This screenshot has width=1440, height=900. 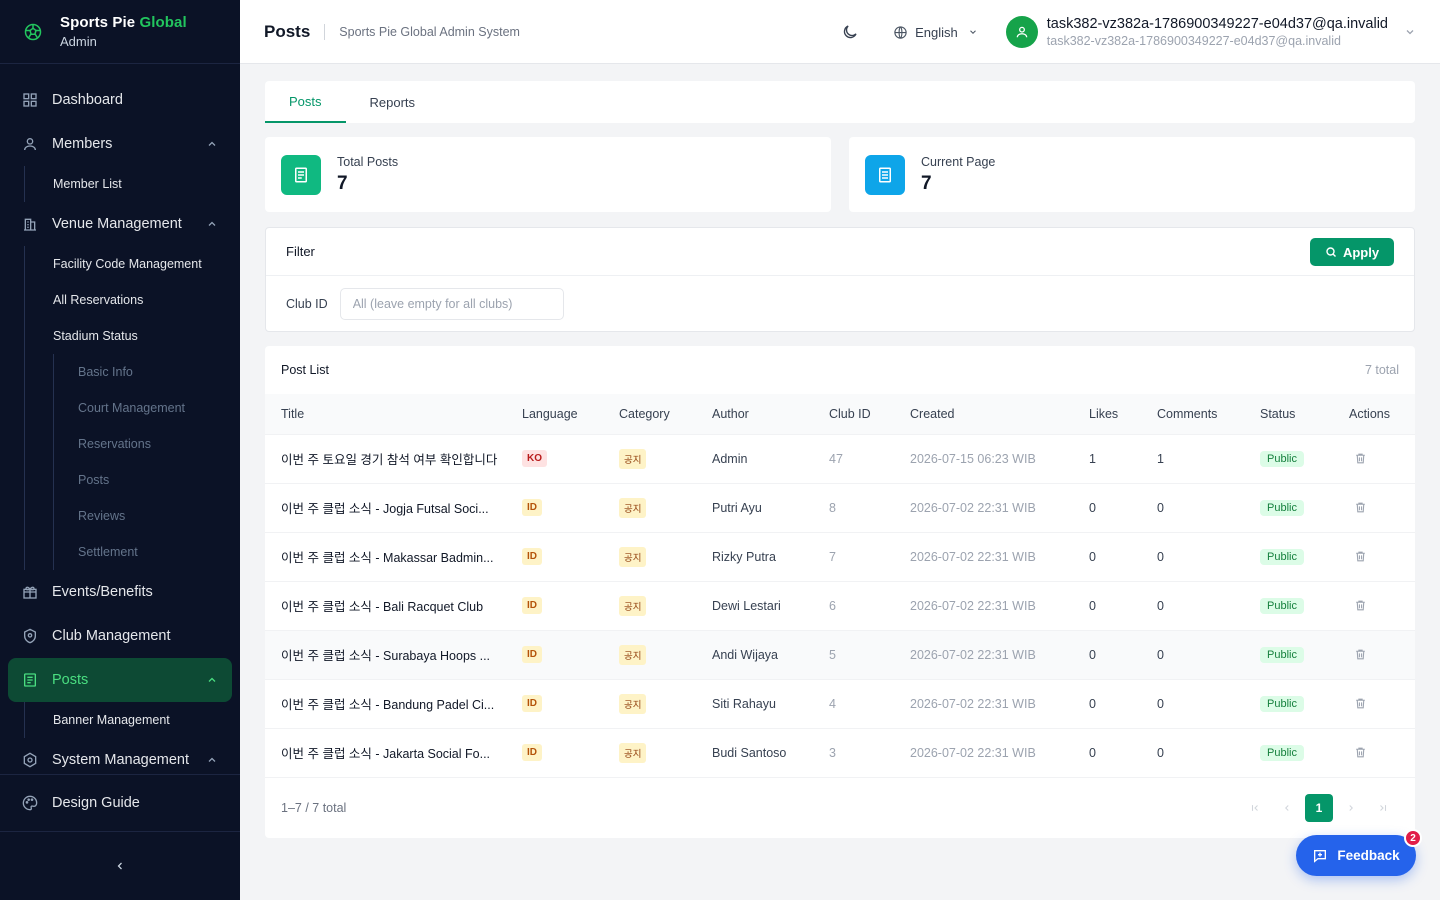 I want to click on post-list-header: Post List 7 total, so click(x=840, y=370).